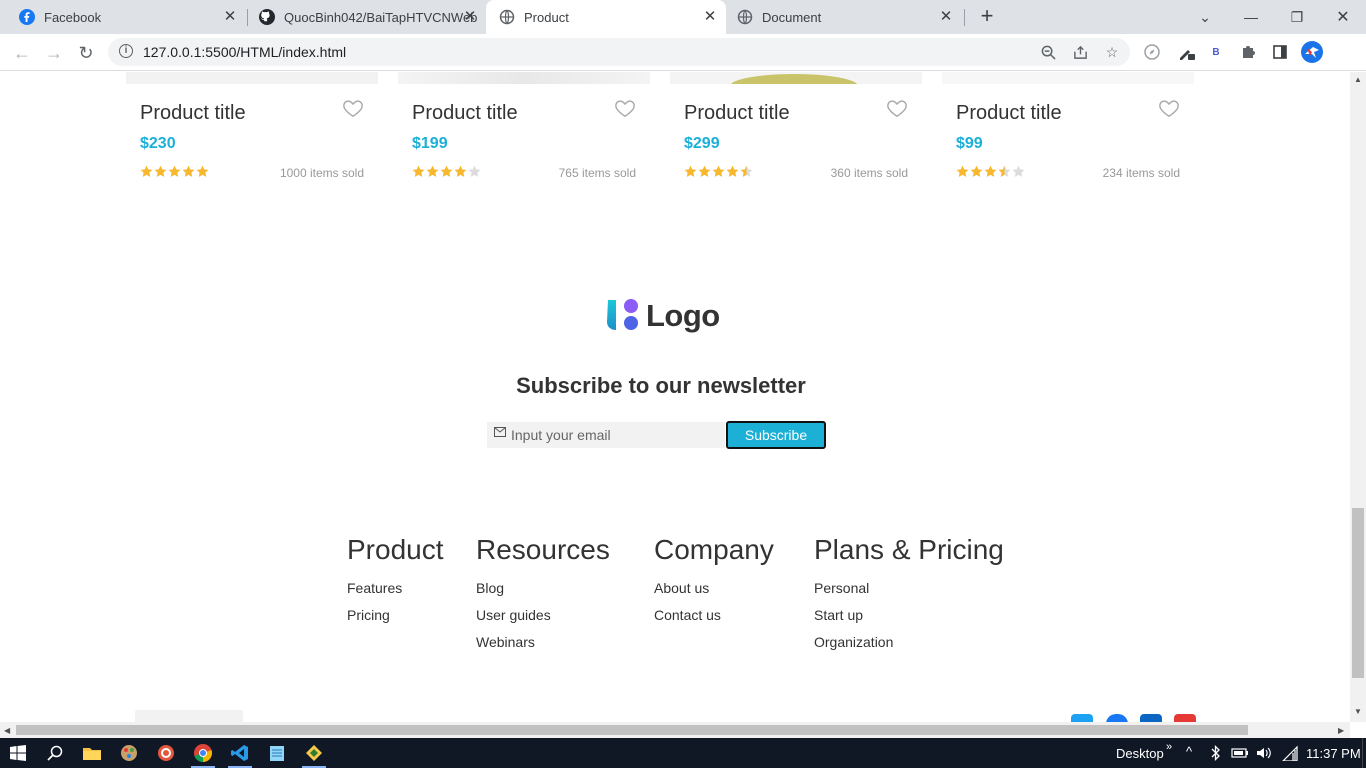 This screenshot has width=1366, height=768. I want to click on address-bar: i 127.0.0.1:5500/HTML/index.html ☆, so click(619, 52).